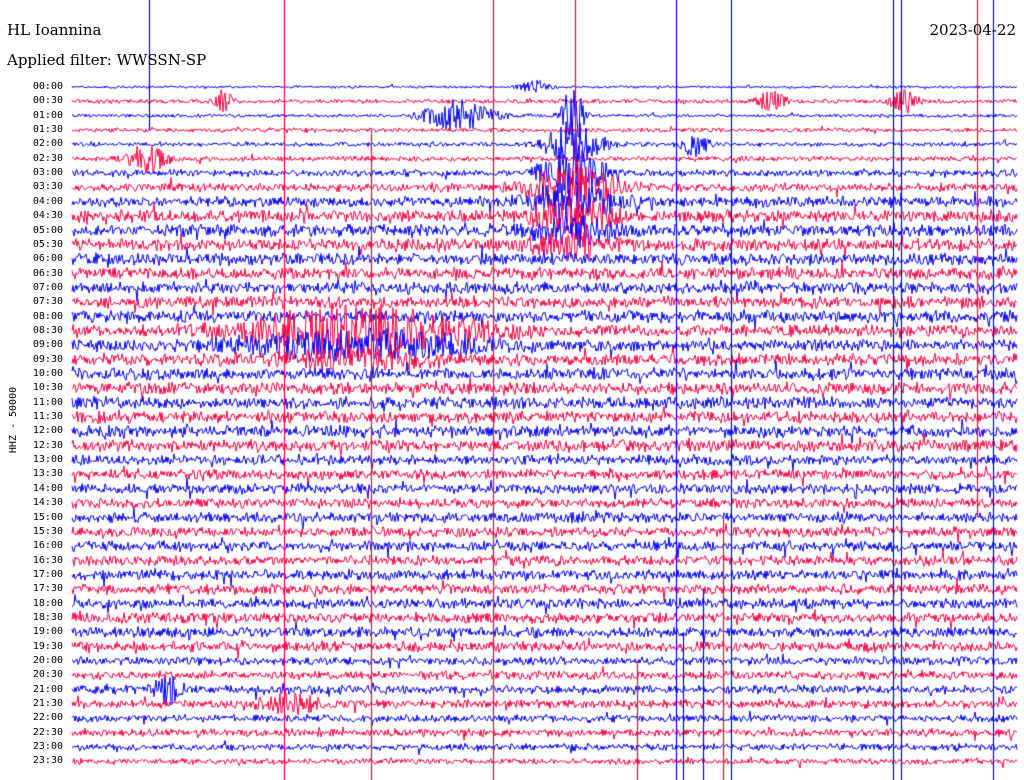  Describe the element at coordinates (47, 130) in the screenshot. I see `time-label: 01:30` at that location.